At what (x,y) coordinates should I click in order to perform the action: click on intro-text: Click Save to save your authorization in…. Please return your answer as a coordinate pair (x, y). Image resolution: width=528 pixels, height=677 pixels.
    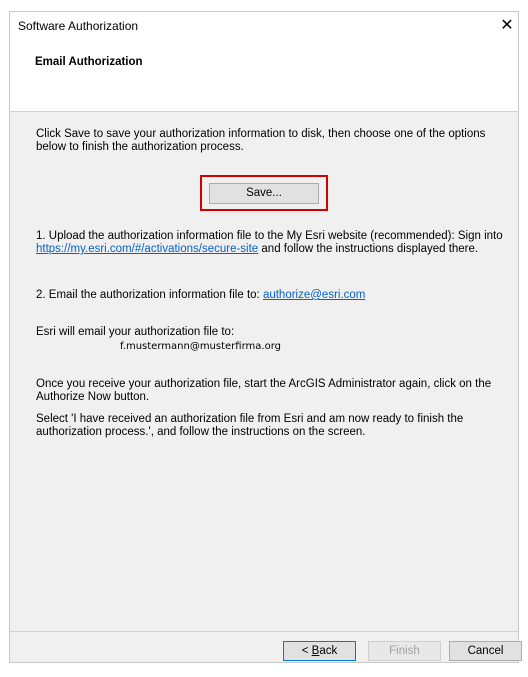
    Looking at the image, I should click on (261, 140).